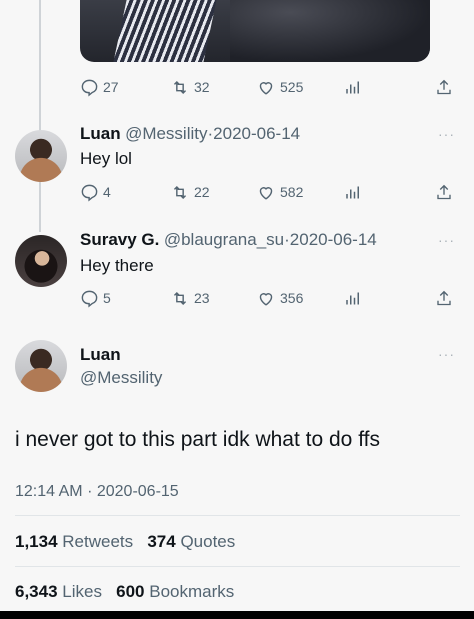  I want to click on retweet-count: 22, so click(202, 192).